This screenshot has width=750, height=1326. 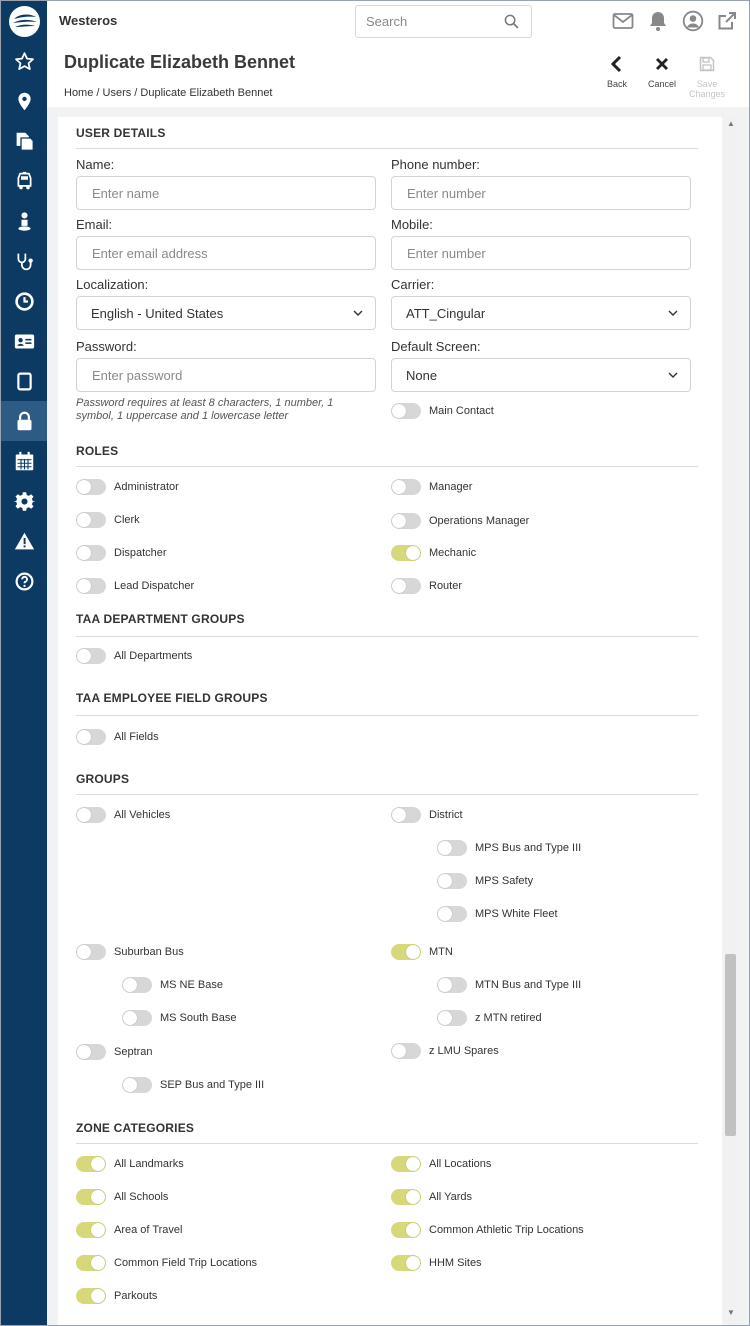 I want to click on toggle-all-departments: All Departments, so click(x=134, y=656).